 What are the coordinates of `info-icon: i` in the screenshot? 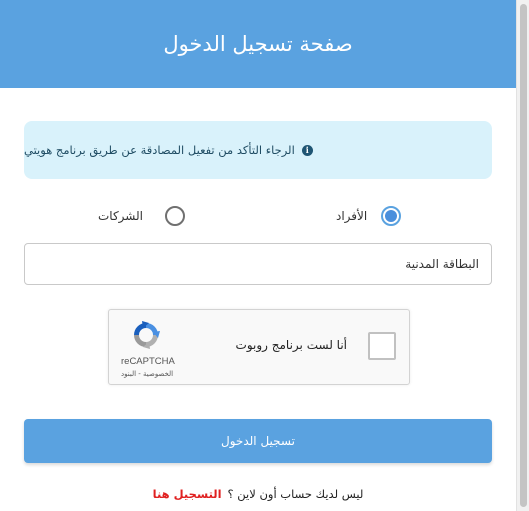 It's located at (307, 150).